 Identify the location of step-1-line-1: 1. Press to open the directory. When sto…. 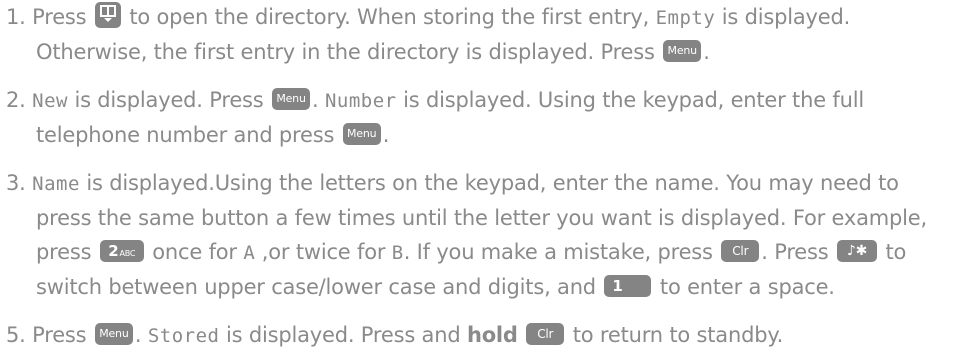
(486, 17).